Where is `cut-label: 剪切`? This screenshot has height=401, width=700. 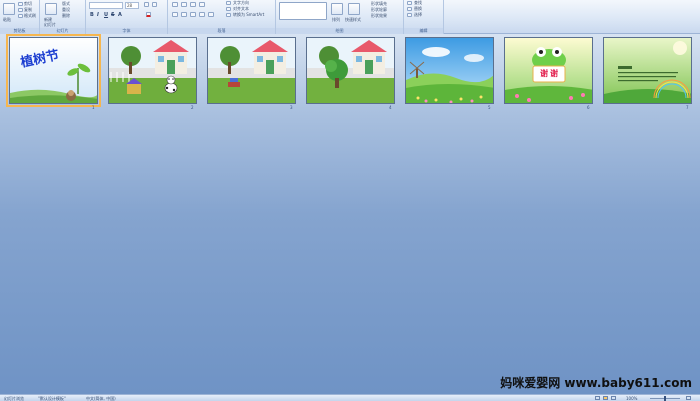 cut-label: 剪切 is located at coordinates (28, 3).